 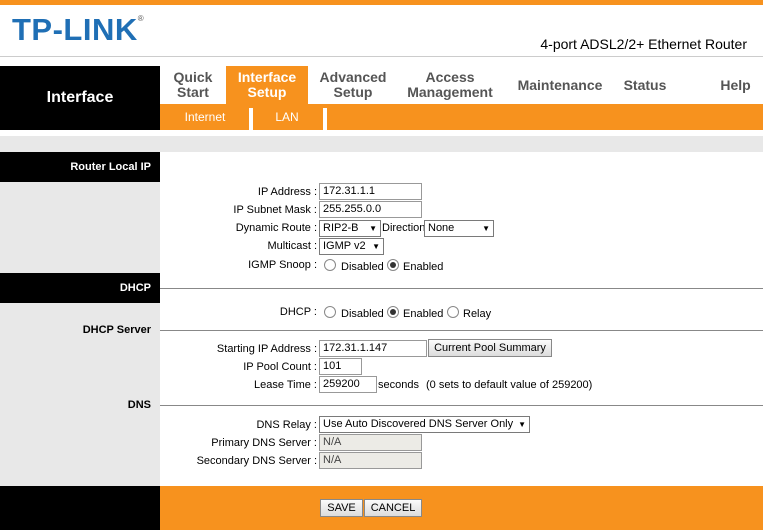 What do you see at coordinates (450, 85) in the screenshot?
I see `nav-access-management: Access Management` at bounding box center [450, 85].